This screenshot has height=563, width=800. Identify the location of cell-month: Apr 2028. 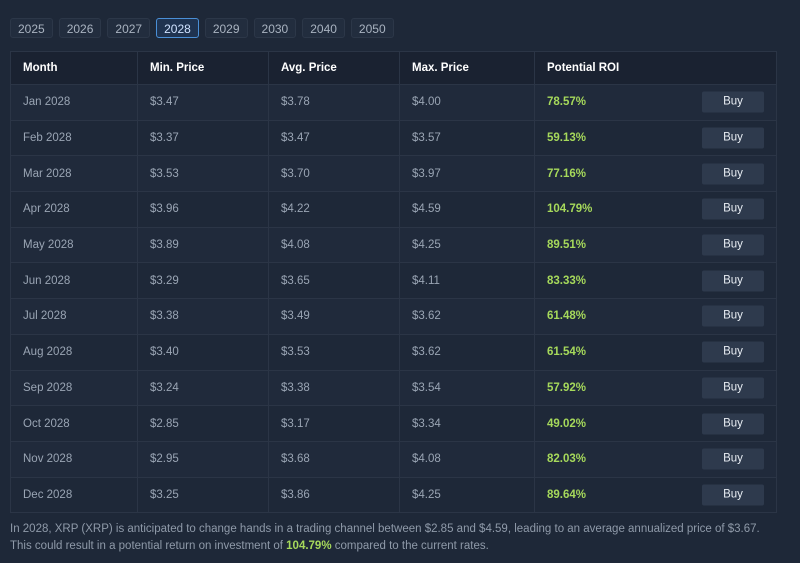
(74, 209).